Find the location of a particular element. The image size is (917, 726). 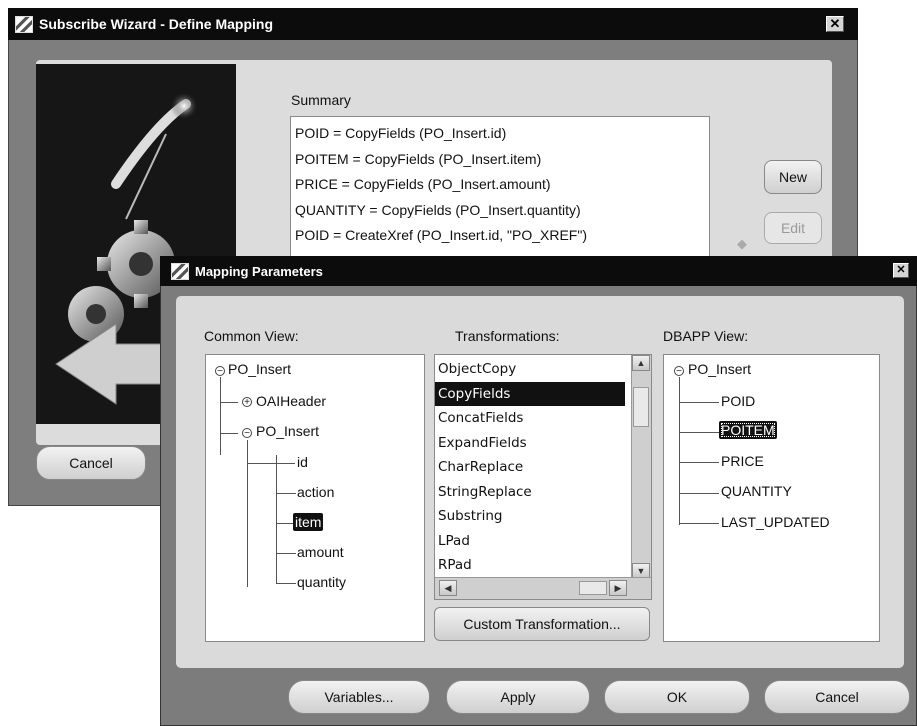

dbapp-node-field: QUANTITY is located at coordinates (756, 491).